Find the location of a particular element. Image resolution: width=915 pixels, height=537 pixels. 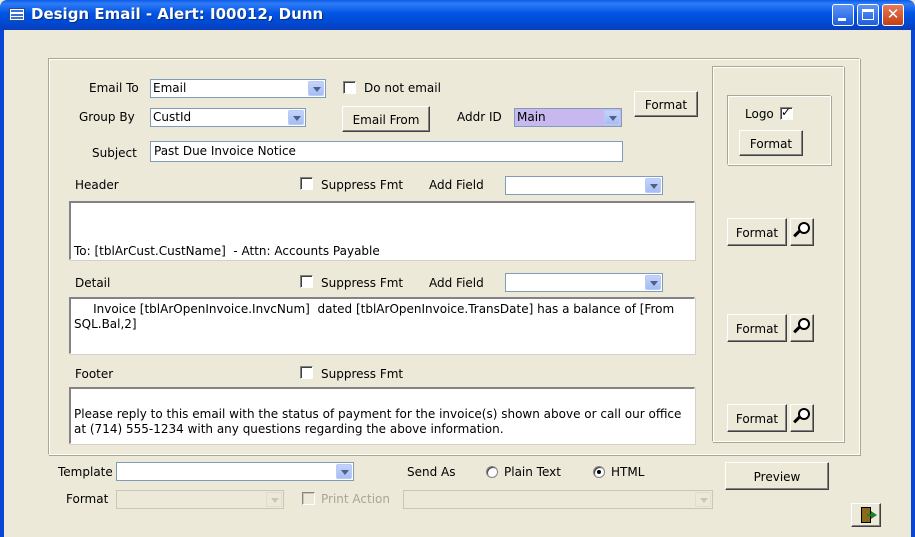

footer-preview-button is located at coordinates (802, 418).